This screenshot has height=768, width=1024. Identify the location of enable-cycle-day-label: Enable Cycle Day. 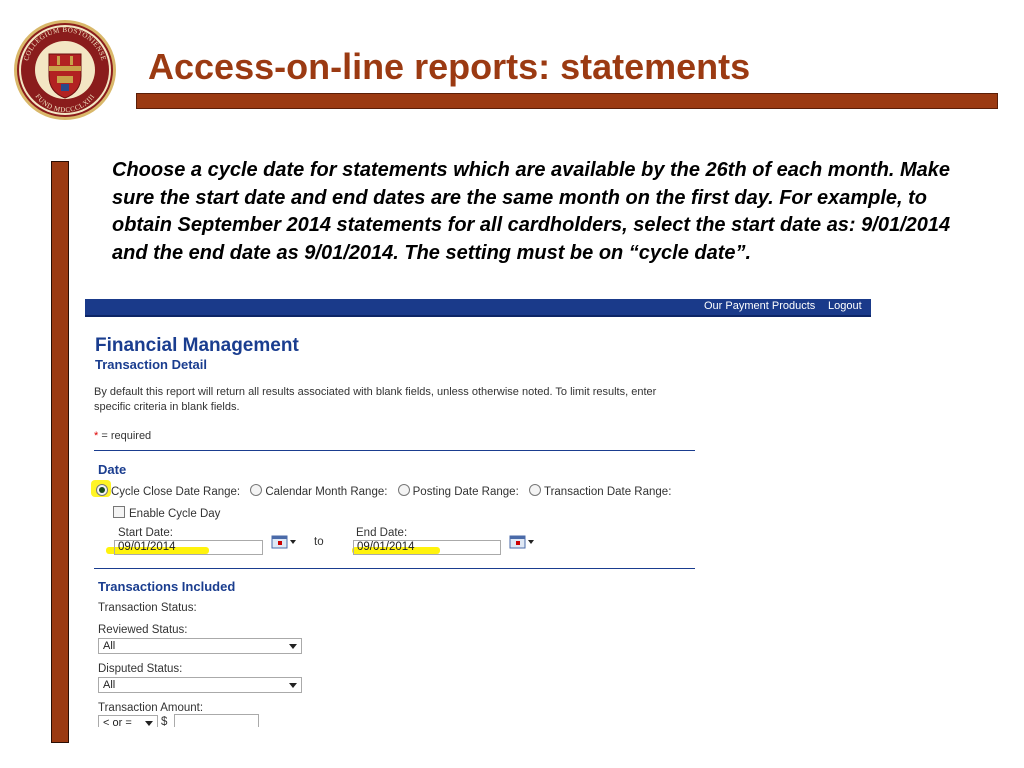
(175, 514).